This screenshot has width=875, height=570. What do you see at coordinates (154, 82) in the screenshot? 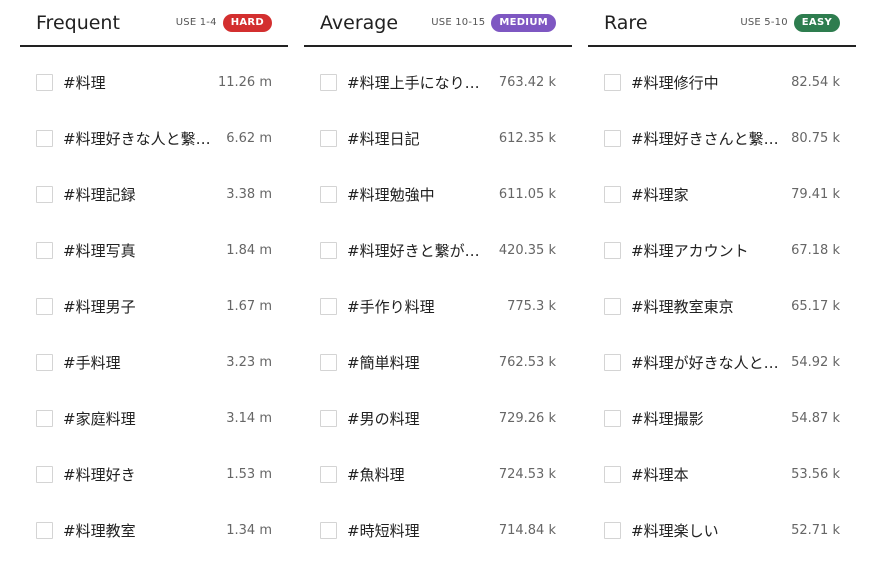
I see `hashtag-row: #料理 11.26 m` at bounding box center [154, 82].